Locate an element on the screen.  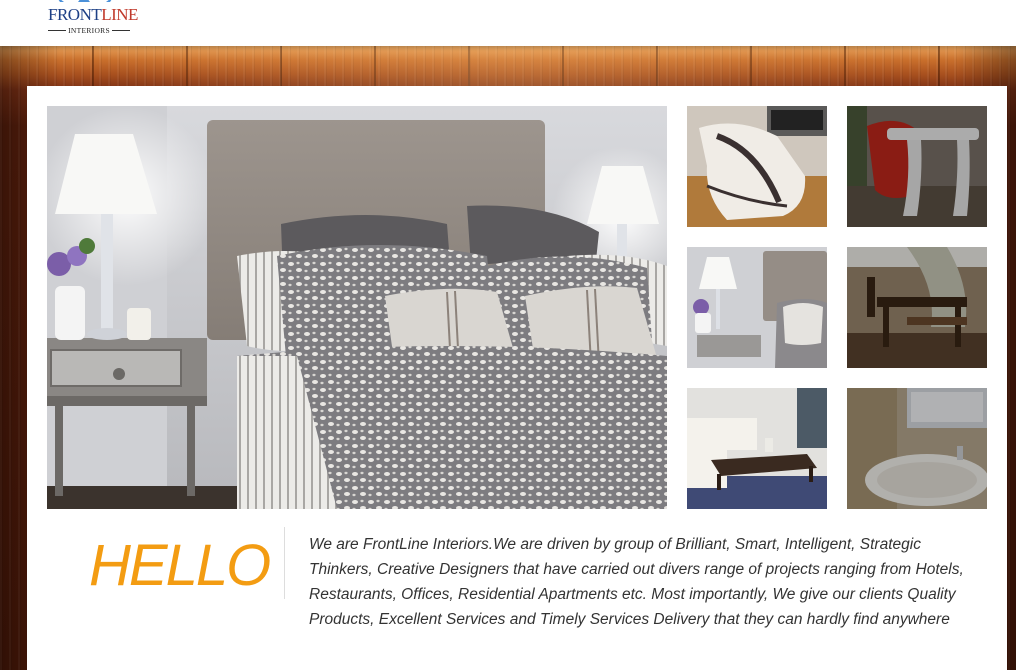
red-chair-table-photo-icon is located at coordinates (917, 166).